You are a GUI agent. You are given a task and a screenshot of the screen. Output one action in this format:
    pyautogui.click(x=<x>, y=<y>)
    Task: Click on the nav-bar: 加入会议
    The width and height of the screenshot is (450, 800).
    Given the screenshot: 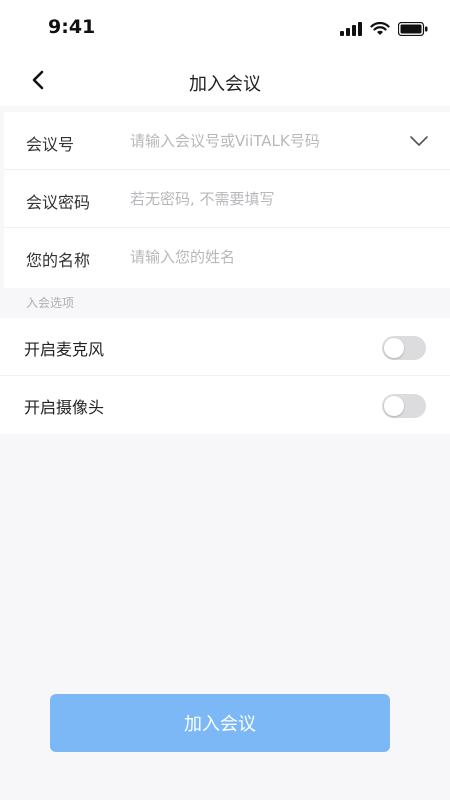 What is the action you would take?
    pyautogui.click(x=225, y=81)
    